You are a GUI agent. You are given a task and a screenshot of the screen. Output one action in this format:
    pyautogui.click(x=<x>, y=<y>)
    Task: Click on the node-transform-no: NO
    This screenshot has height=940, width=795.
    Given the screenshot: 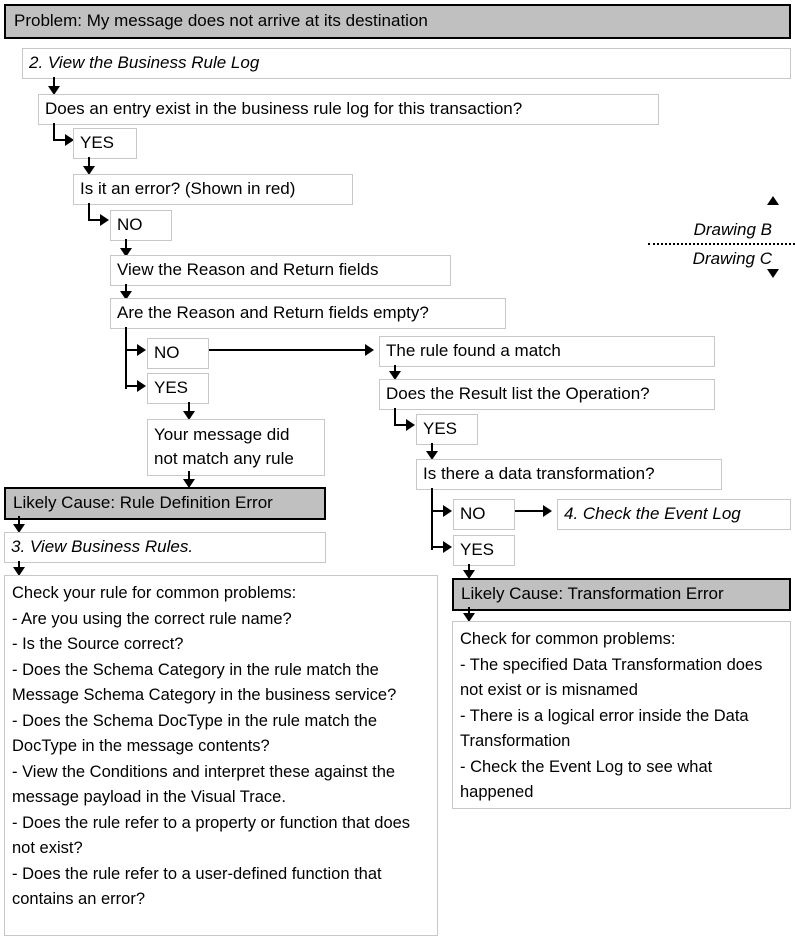 What is the action you would take?
    pyautogui.click(x=484, y=514)
    